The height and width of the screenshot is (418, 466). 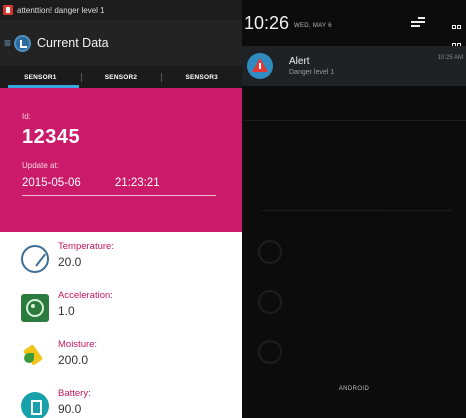 What do you see at coordinates (70, 262) in the screenshot?
I see `reading-value: 20.0` at bounding box center [70, 262].